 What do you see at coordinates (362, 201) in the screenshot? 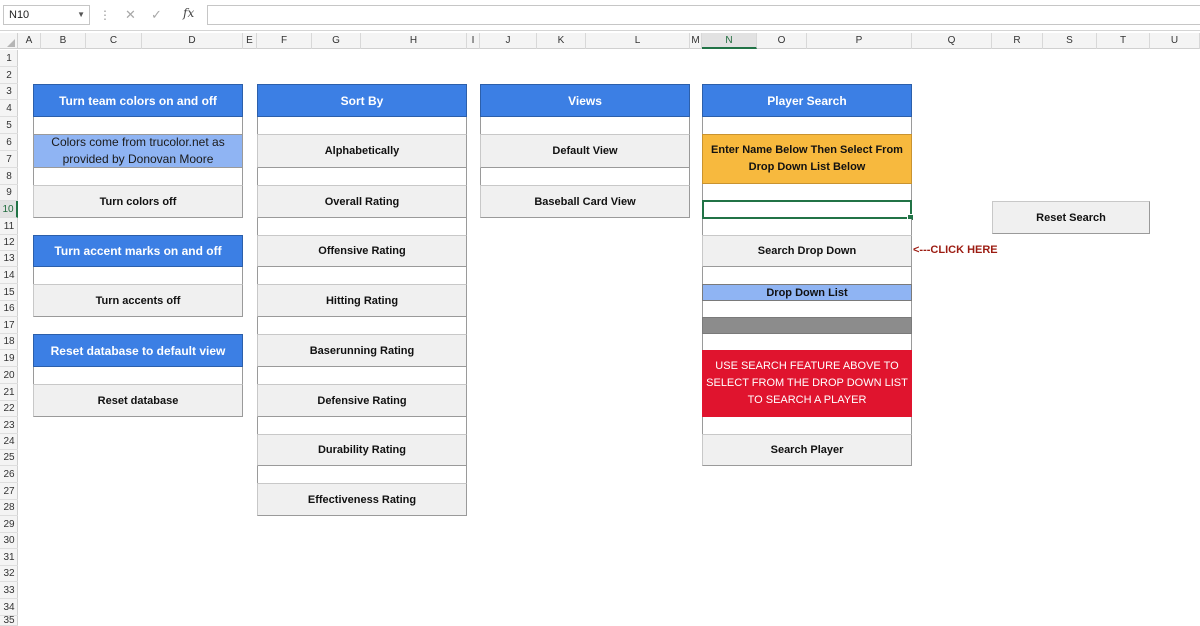
I see `sort-overall-rating-button: Overall Rating` at bounding box center [362, 201].